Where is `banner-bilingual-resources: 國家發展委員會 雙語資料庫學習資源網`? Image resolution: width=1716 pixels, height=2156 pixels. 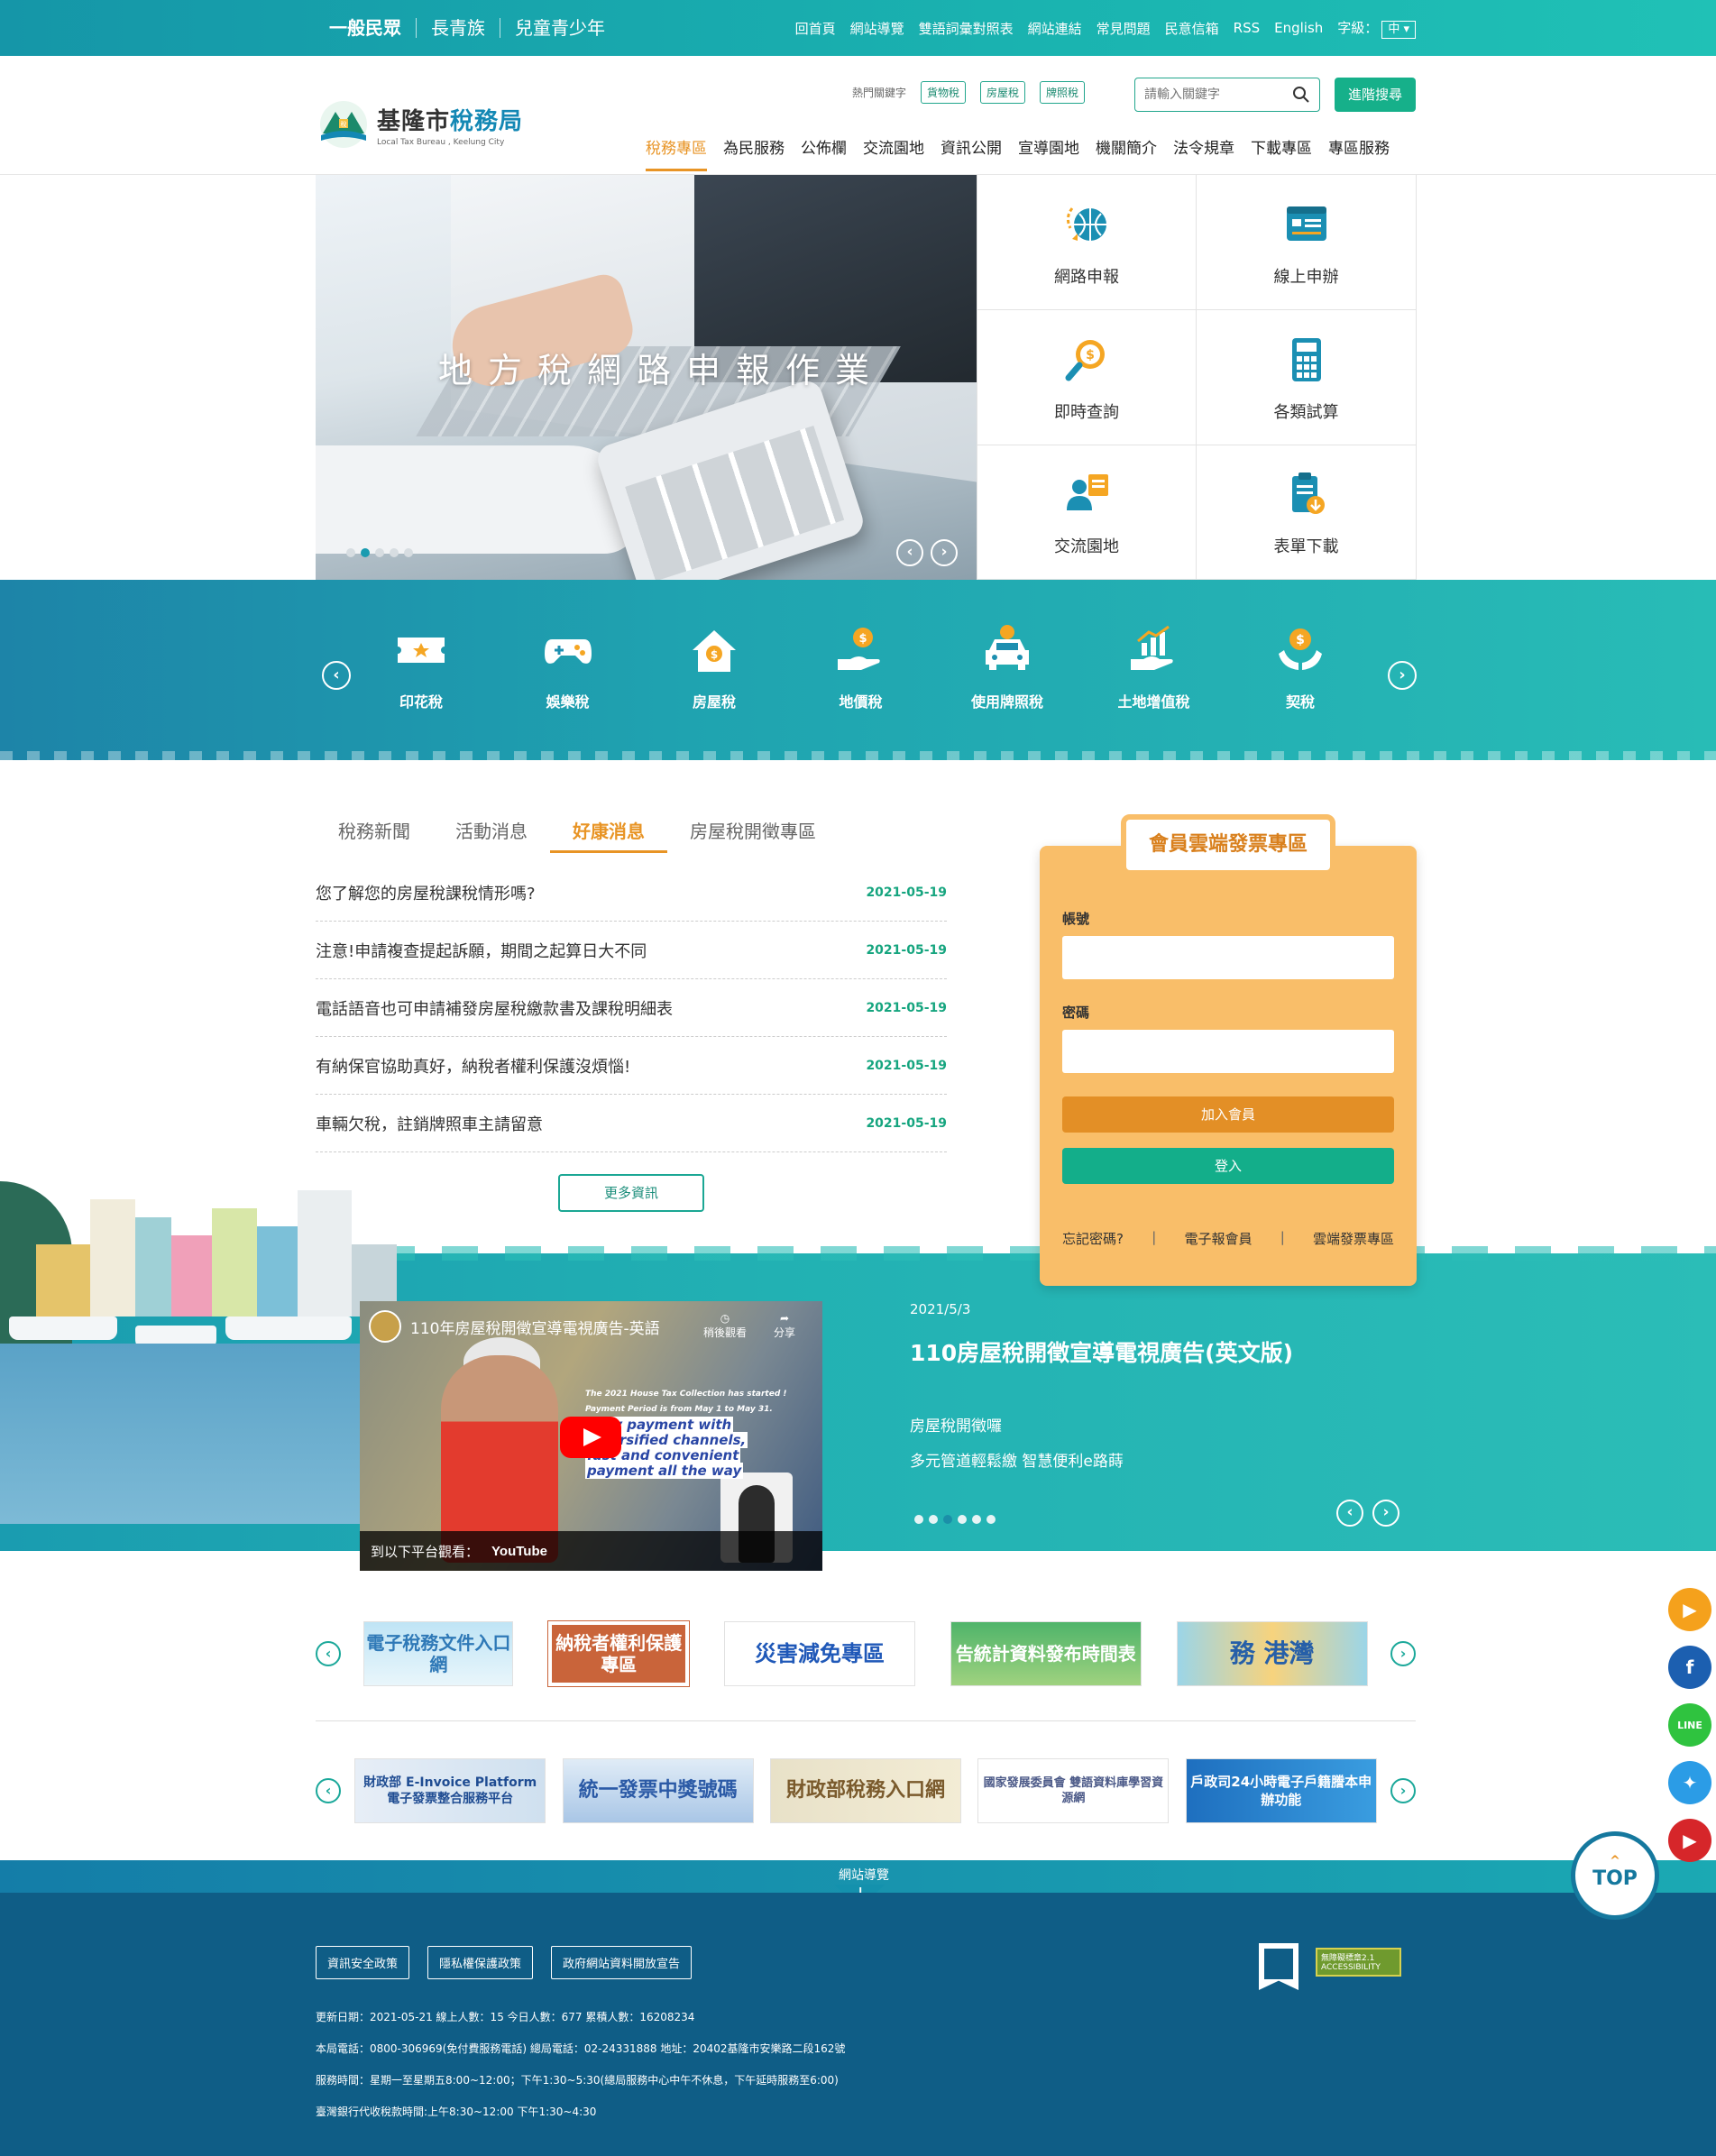 banner-bilingual-resources: 國家發展委員會 雙語資料庫學習資源網 is located at coordinates (1073, 1790).